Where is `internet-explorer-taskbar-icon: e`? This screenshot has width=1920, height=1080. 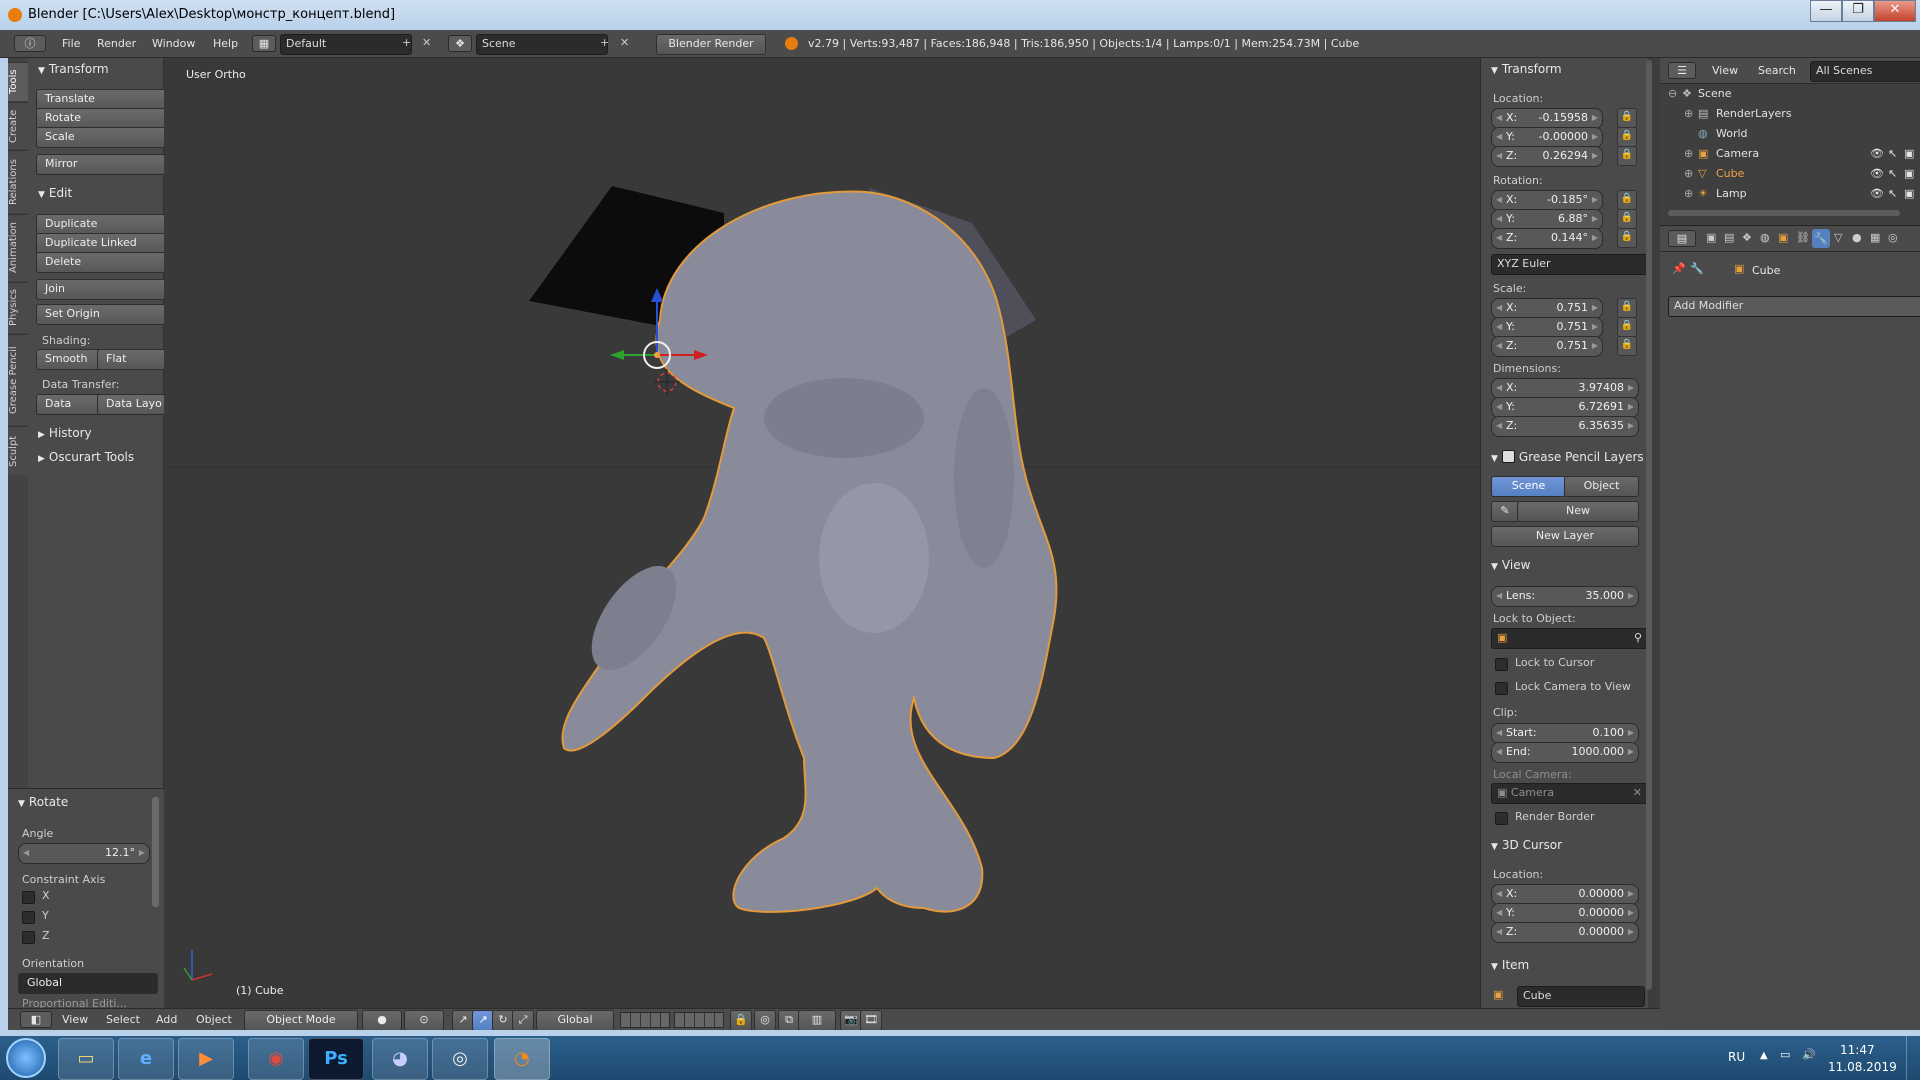 internet-explorer-taskbar-icon: e is located at coordinates (146, 1059).